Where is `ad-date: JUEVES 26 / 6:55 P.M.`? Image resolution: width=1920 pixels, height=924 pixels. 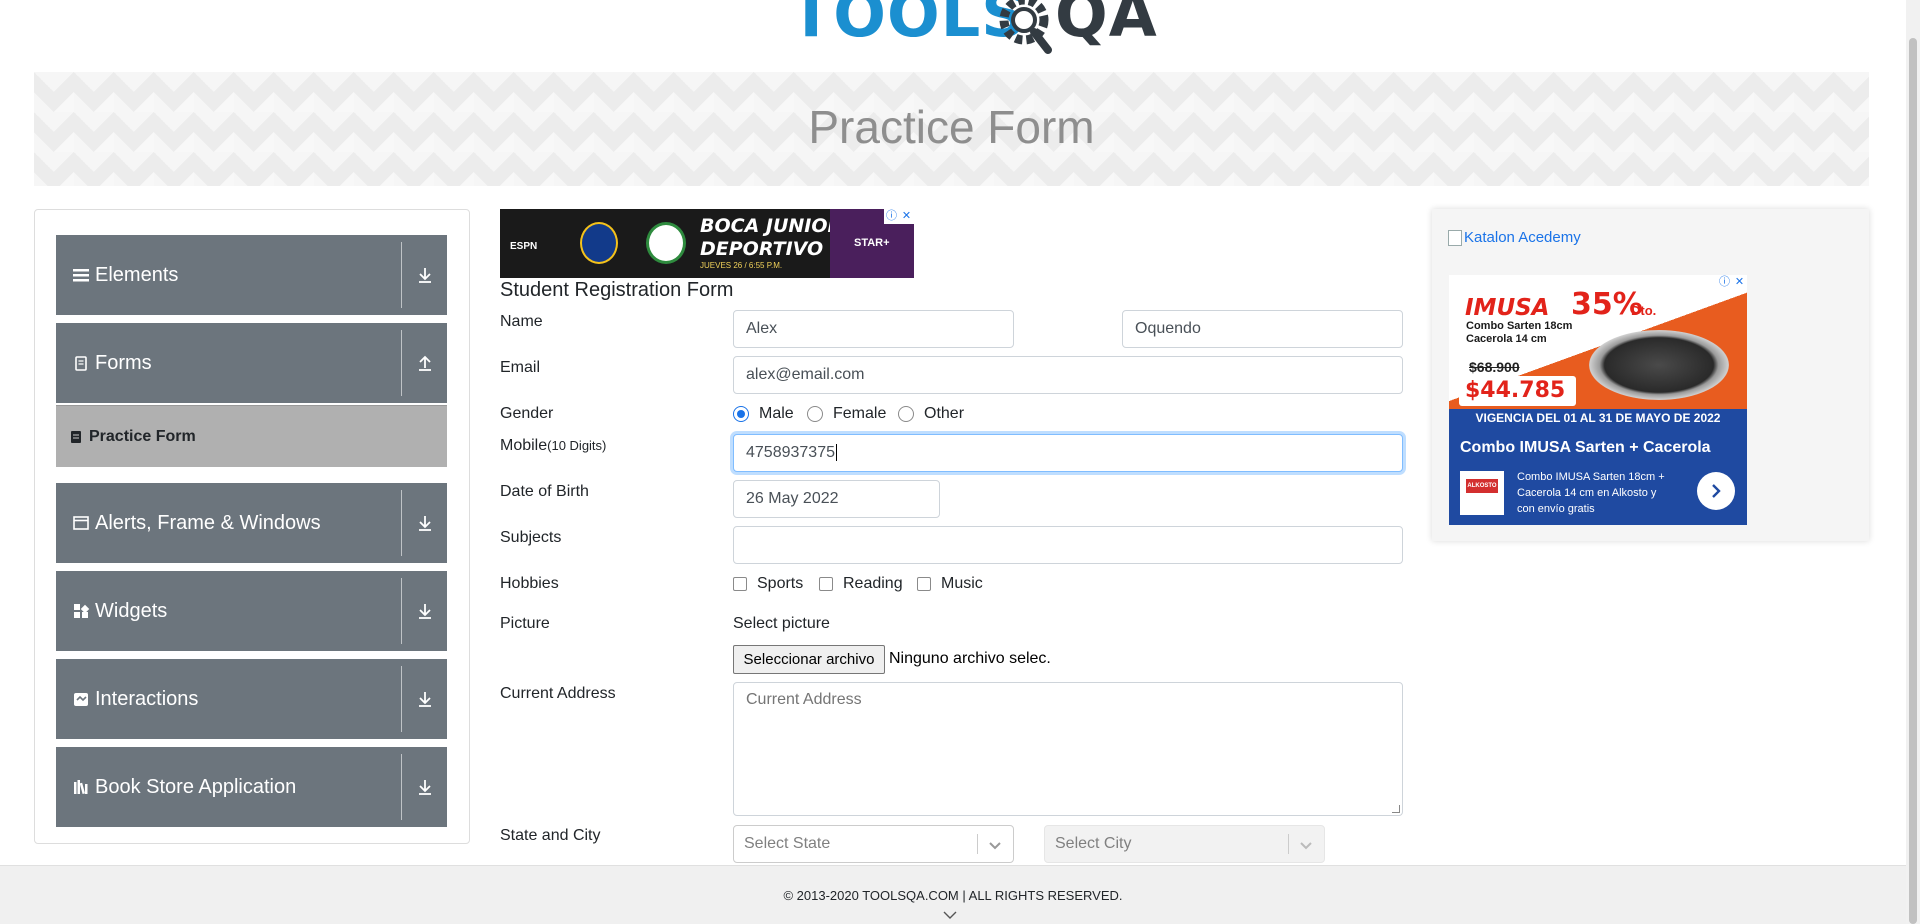 ad-date: JUEVES 26 / 6:55 P.M. is located at coordinates (741, 265).